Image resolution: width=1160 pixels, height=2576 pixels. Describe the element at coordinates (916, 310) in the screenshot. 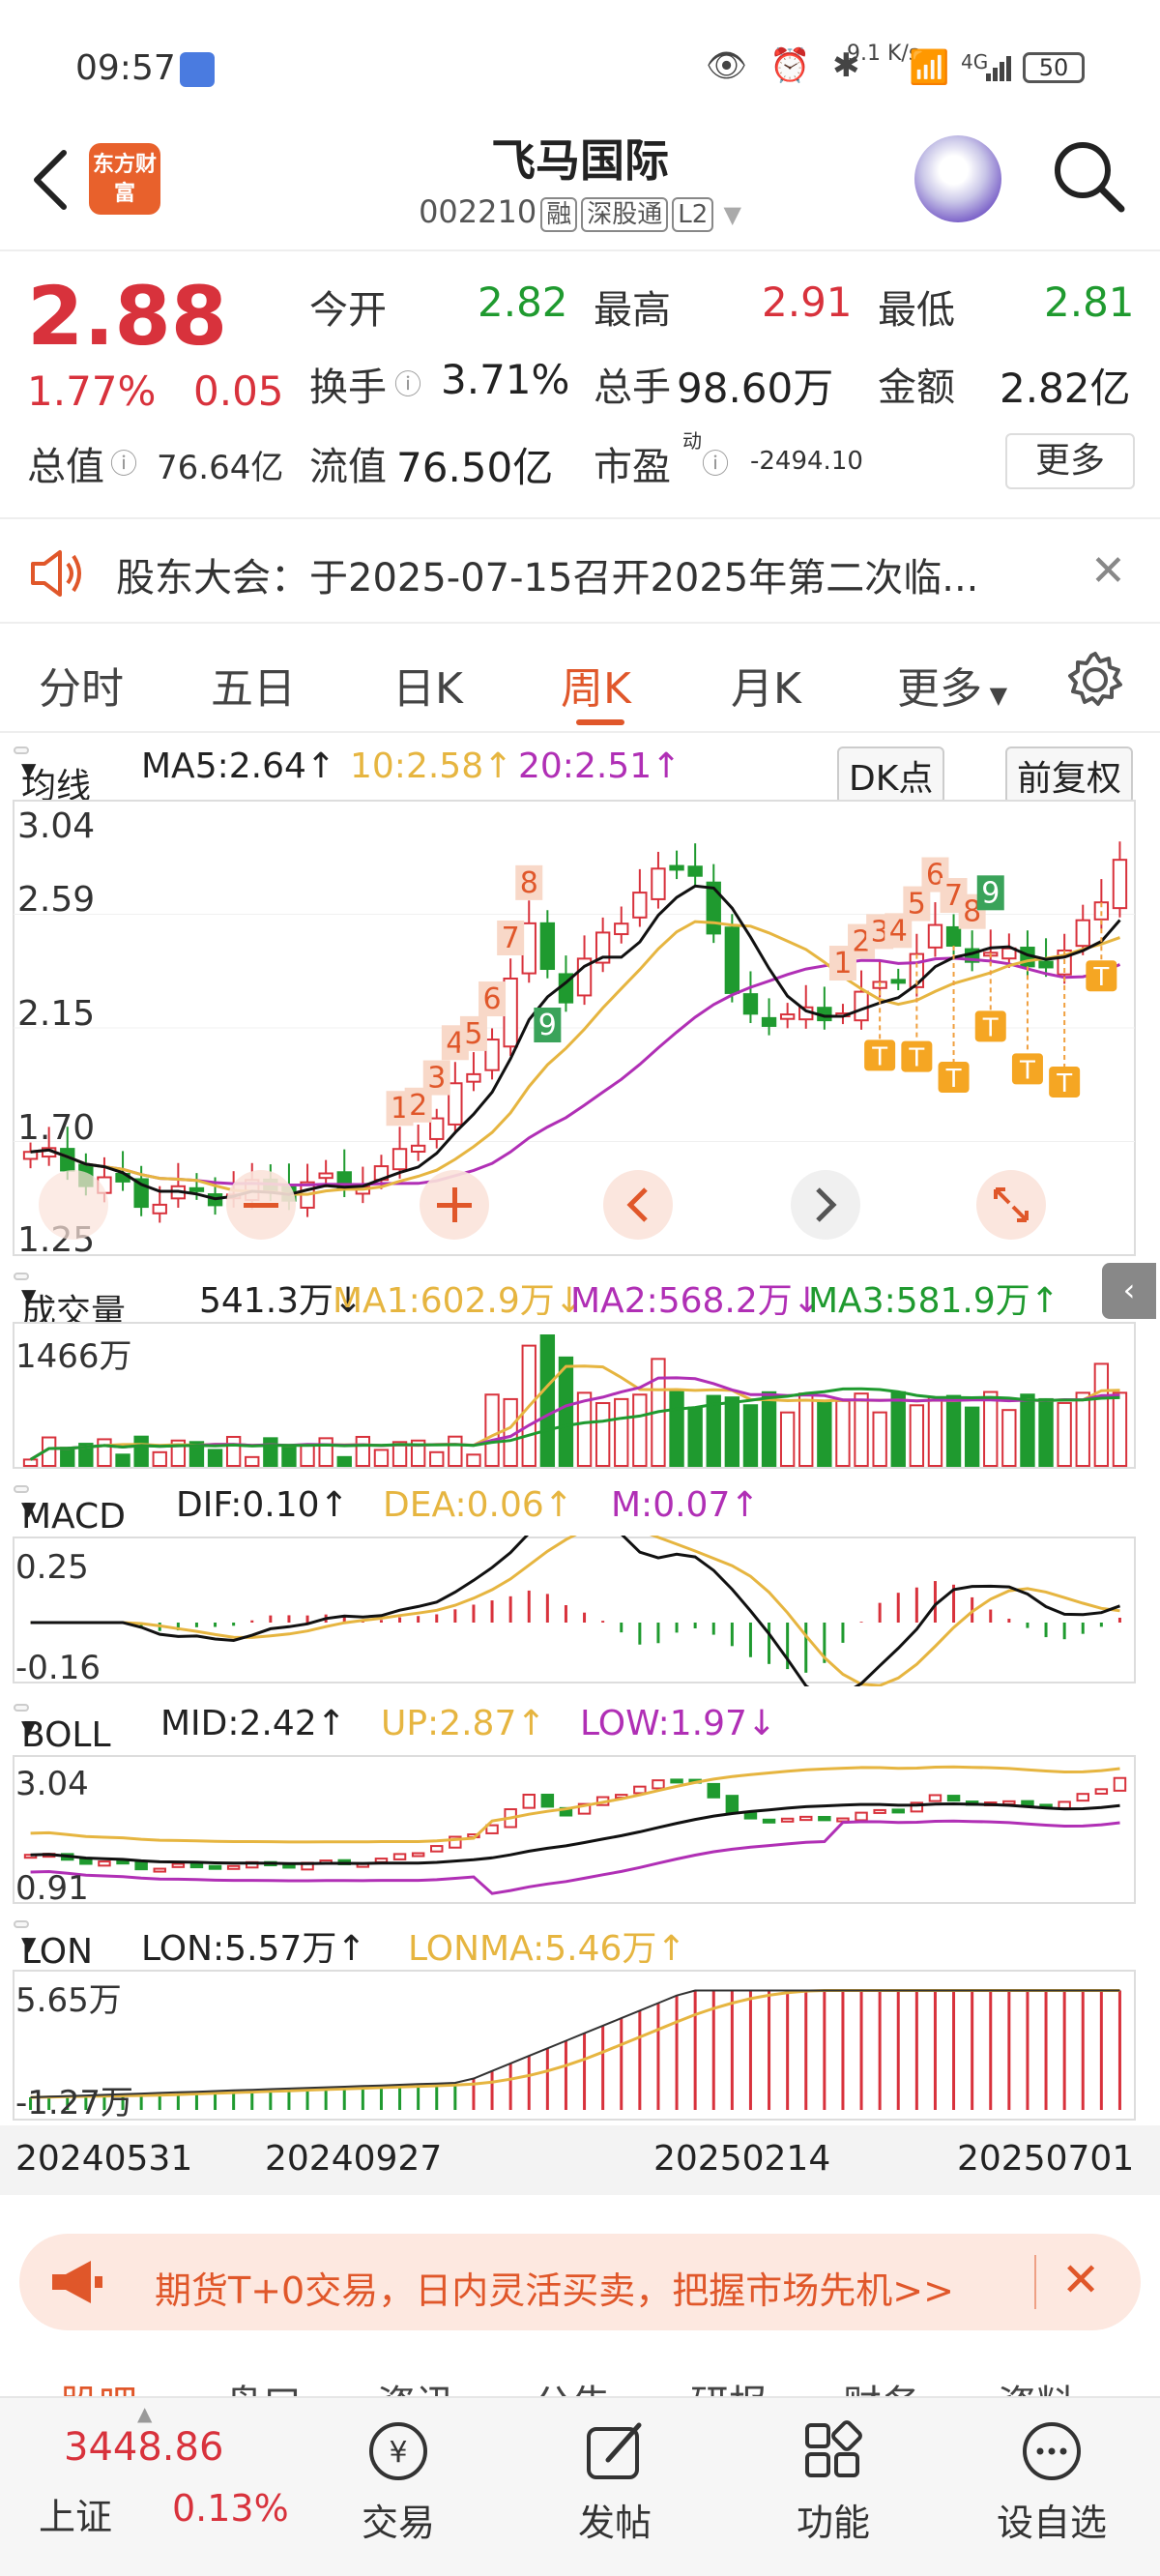

I see `low-label: 最低` at that location.